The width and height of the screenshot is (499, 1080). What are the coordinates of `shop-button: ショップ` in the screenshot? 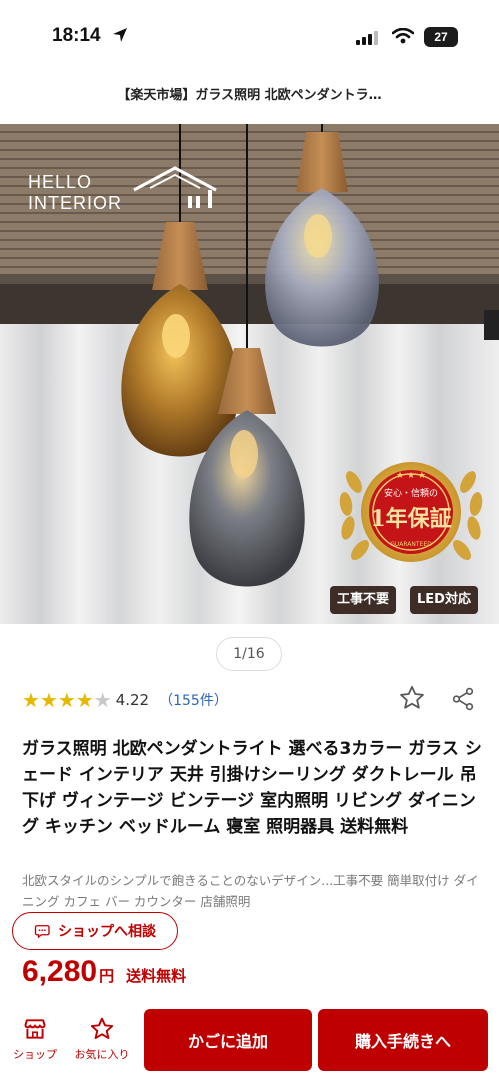 It's located at (35, 1039).